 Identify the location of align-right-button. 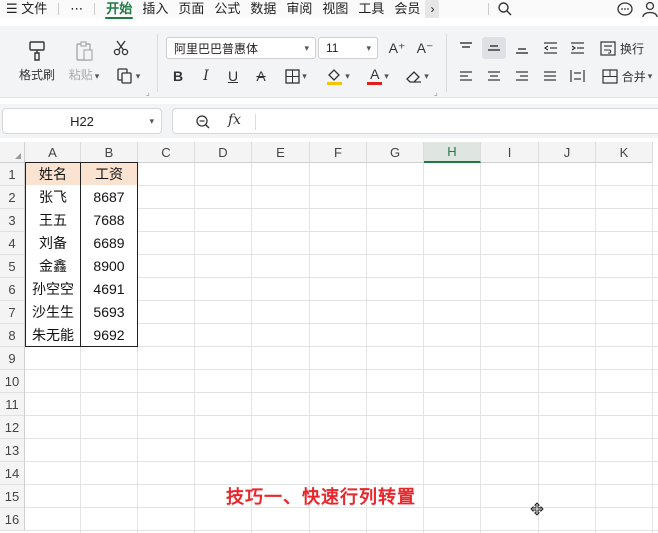
(522, 76).